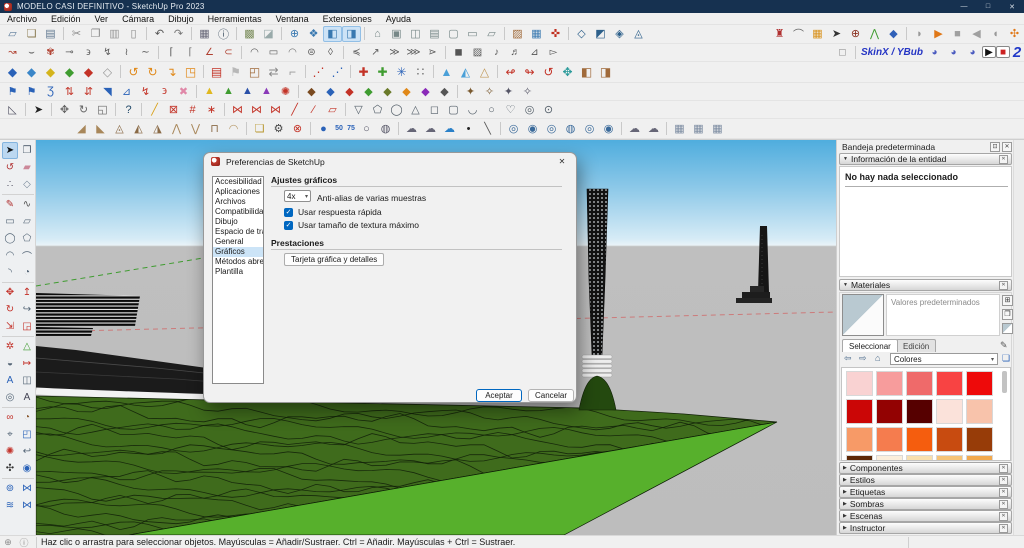 This screenshot has height=548, width=1024. What do you see at coordinates (138, 129) in the screenshot?
I see `sandbox-4-icon: ◭` at bounding box center [138, 129].